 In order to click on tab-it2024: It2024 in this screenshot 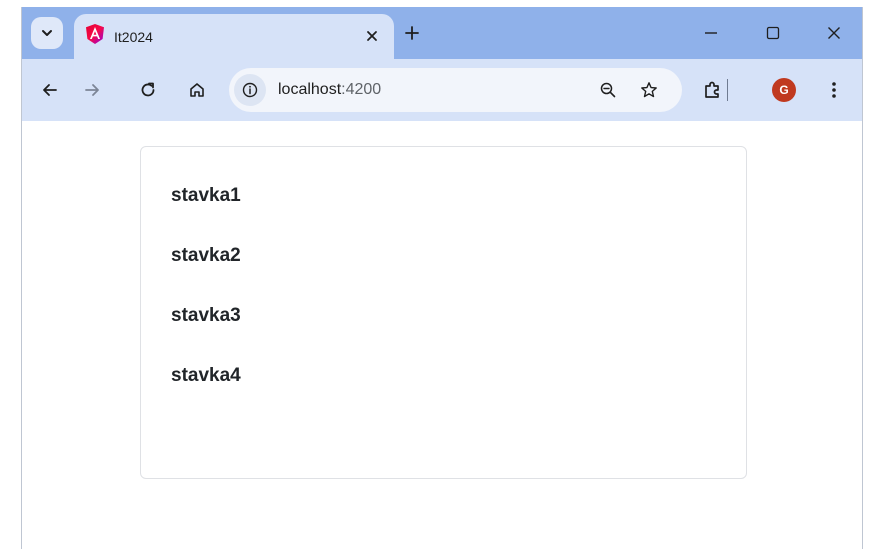, I will do `click(234, 36)`.